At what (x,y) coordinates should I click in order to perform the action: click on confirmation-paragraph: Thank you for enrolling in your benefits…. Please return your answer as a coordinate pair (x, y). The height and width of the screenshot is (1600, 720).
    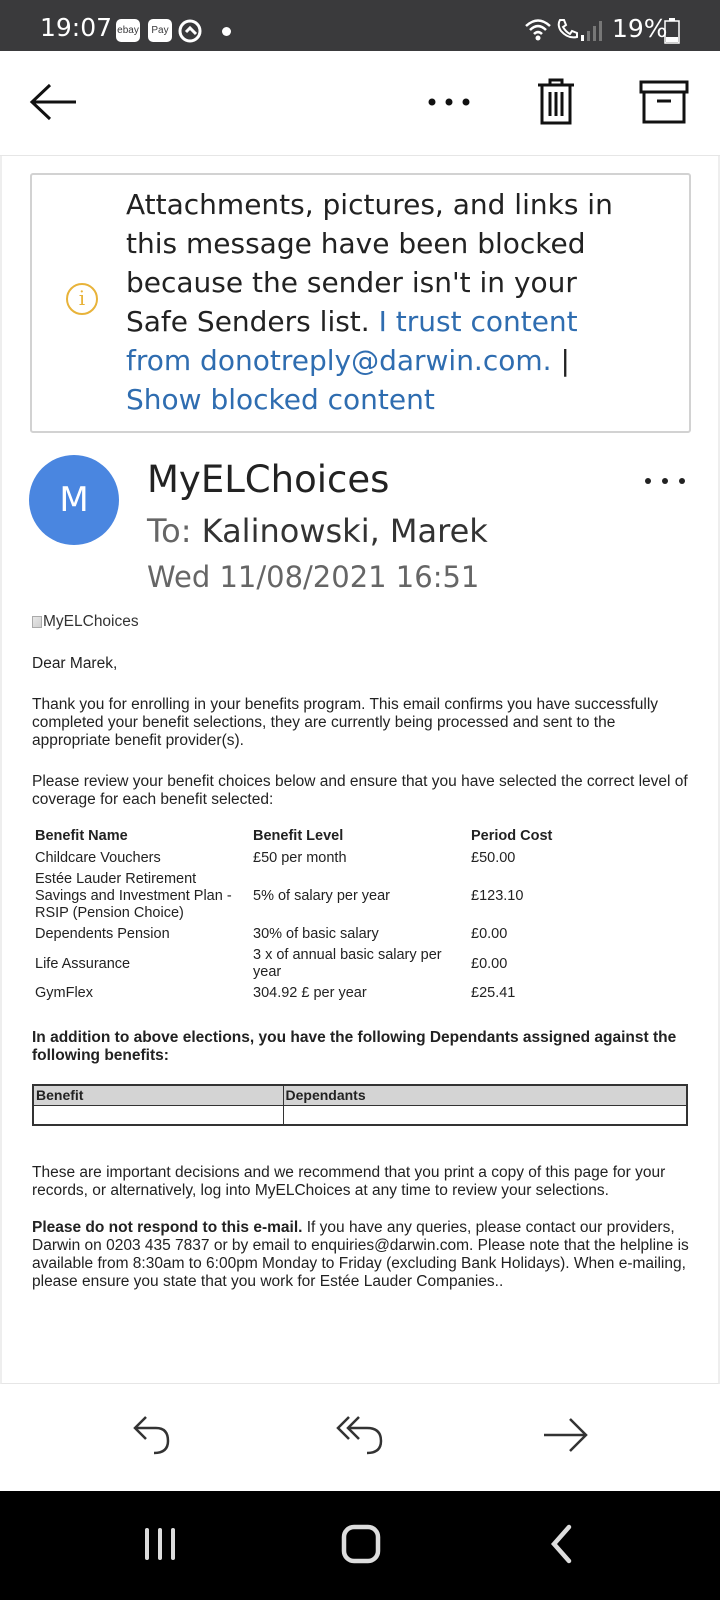
    Looking at the image, I should click on (345, 722).